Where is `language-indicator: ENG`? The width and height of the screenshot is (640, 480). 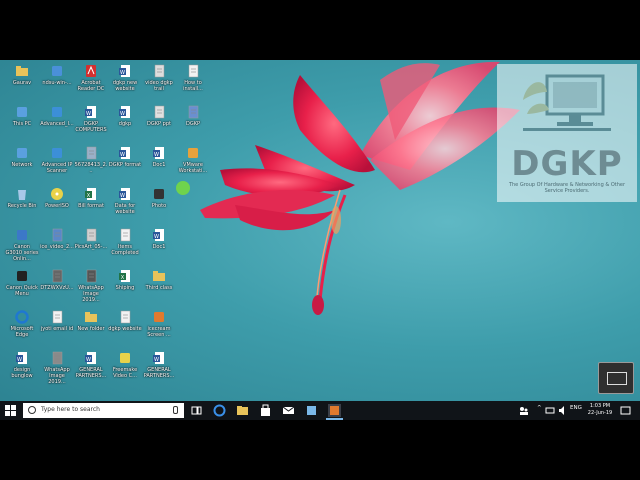
language-indicator: ENG is located at coordinates (576, 408).